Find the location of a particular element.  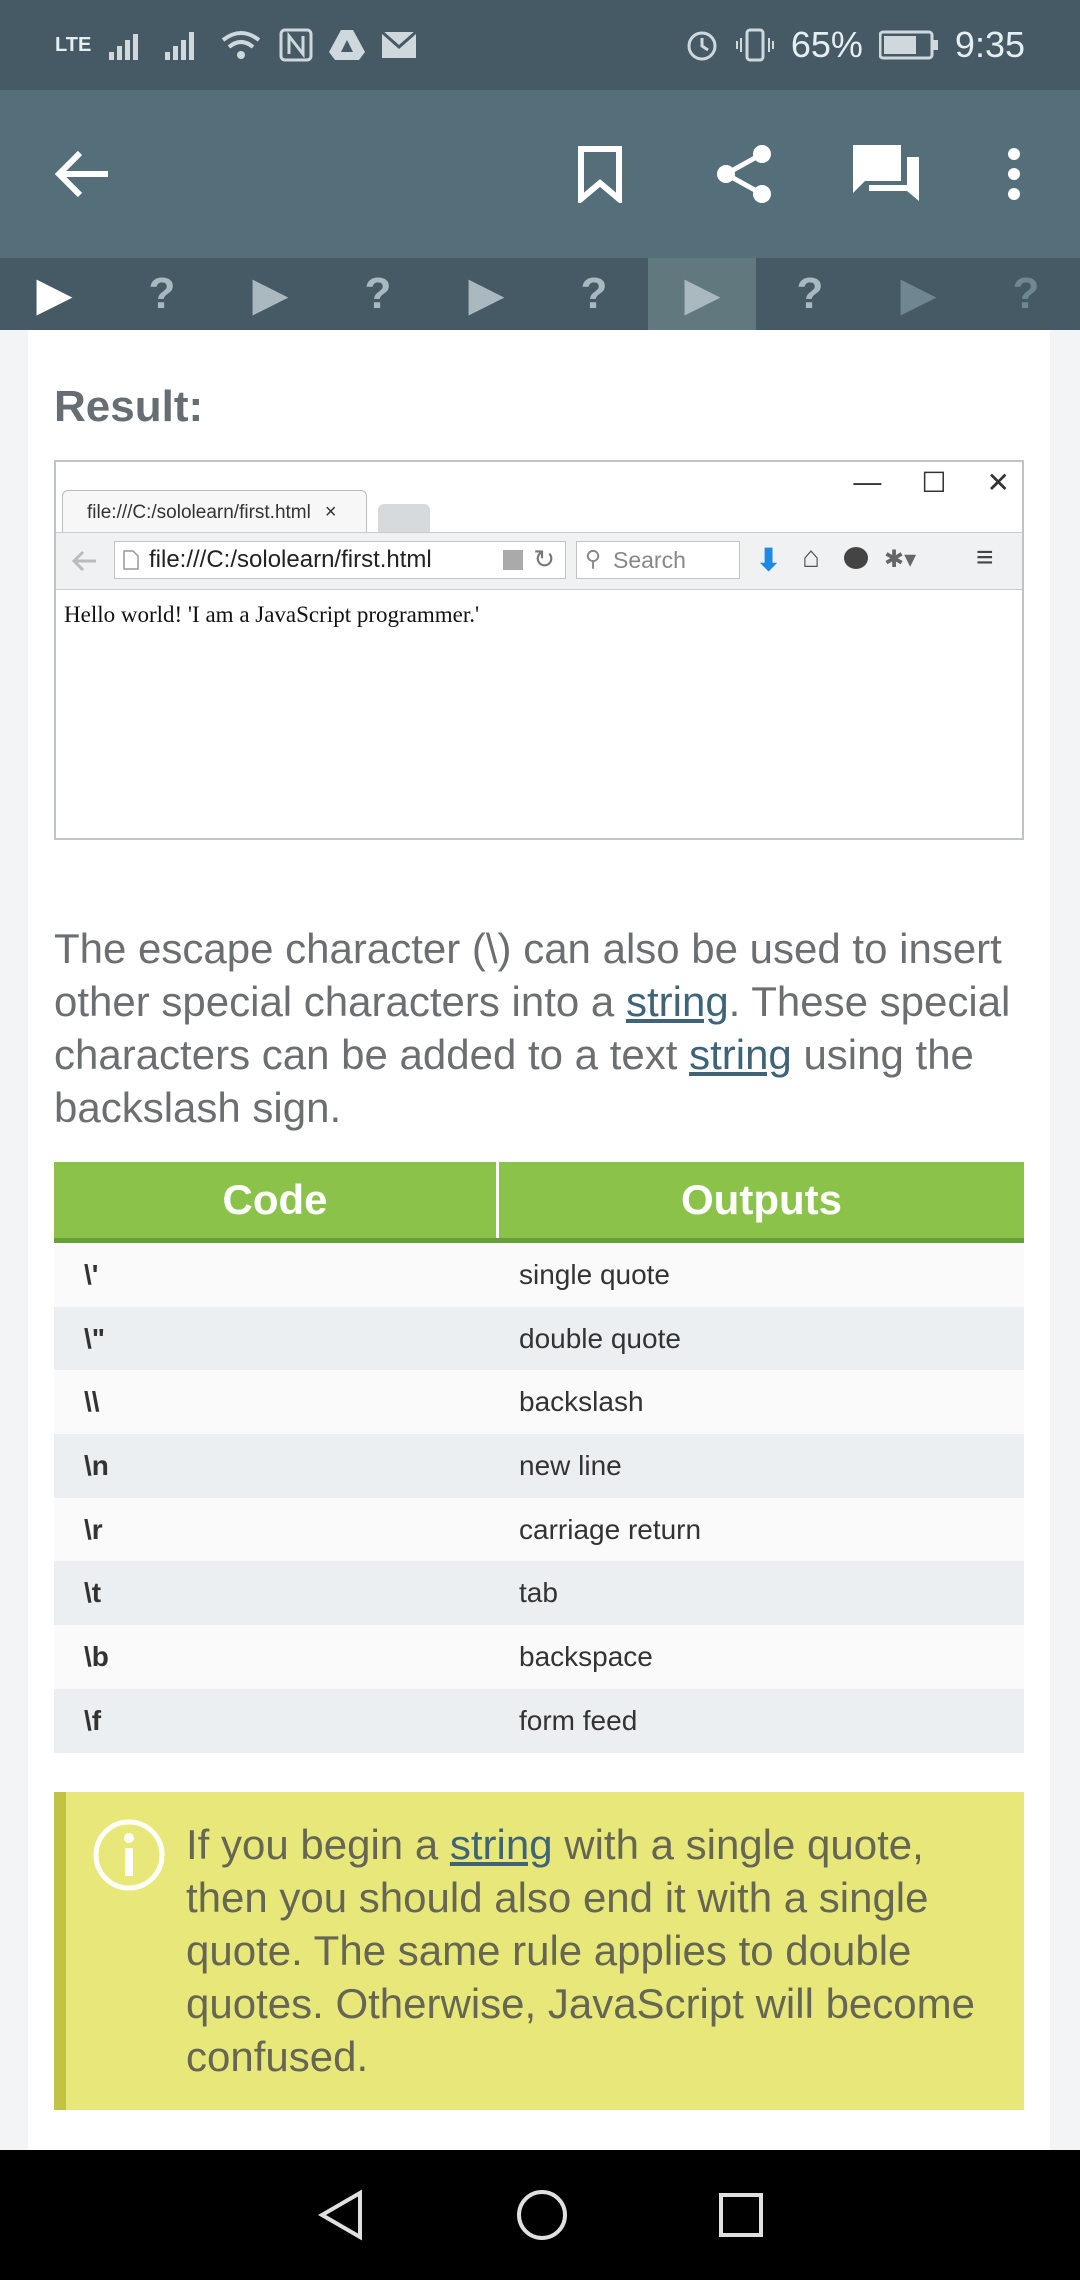

tab-lesson-2: ▶ is located at coordinates (270, 294).